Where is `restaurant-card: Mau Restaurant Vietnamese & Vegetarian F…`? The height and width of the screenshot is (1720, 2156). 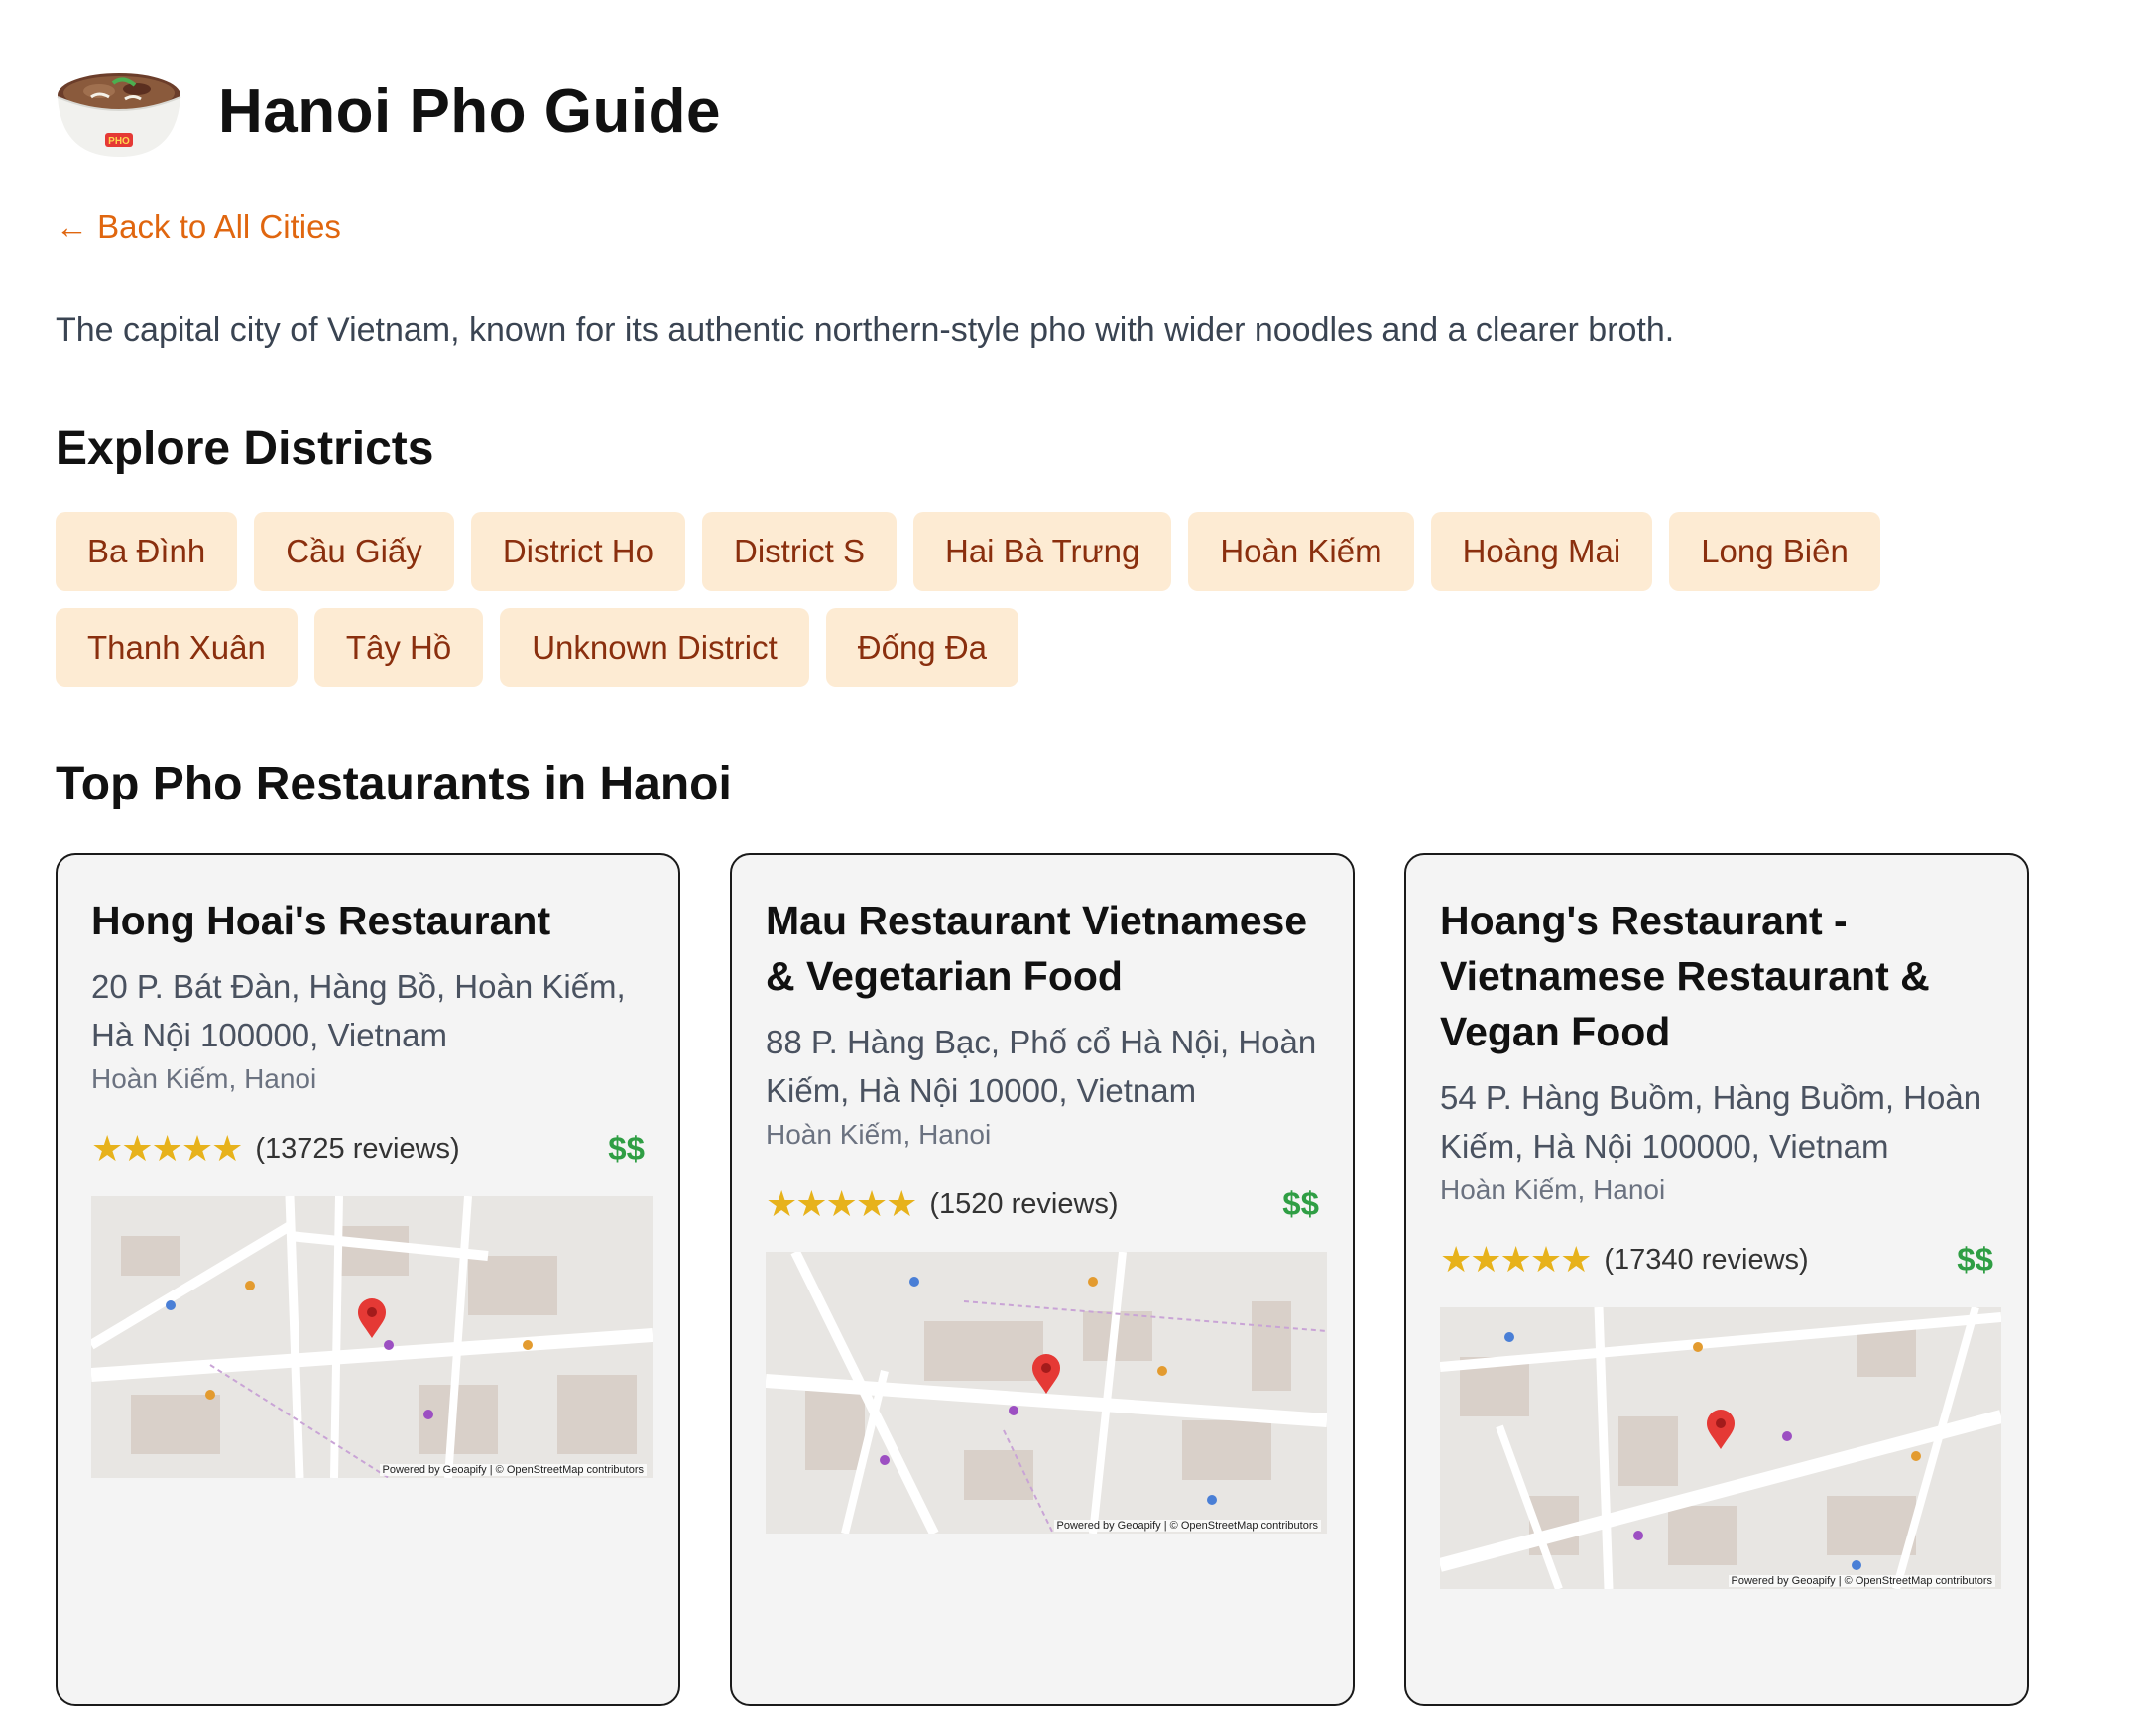 restaurant-card: Mau Restaurant Vietnamese & Vegetarian F… is located at coordinates (1042, 1279).